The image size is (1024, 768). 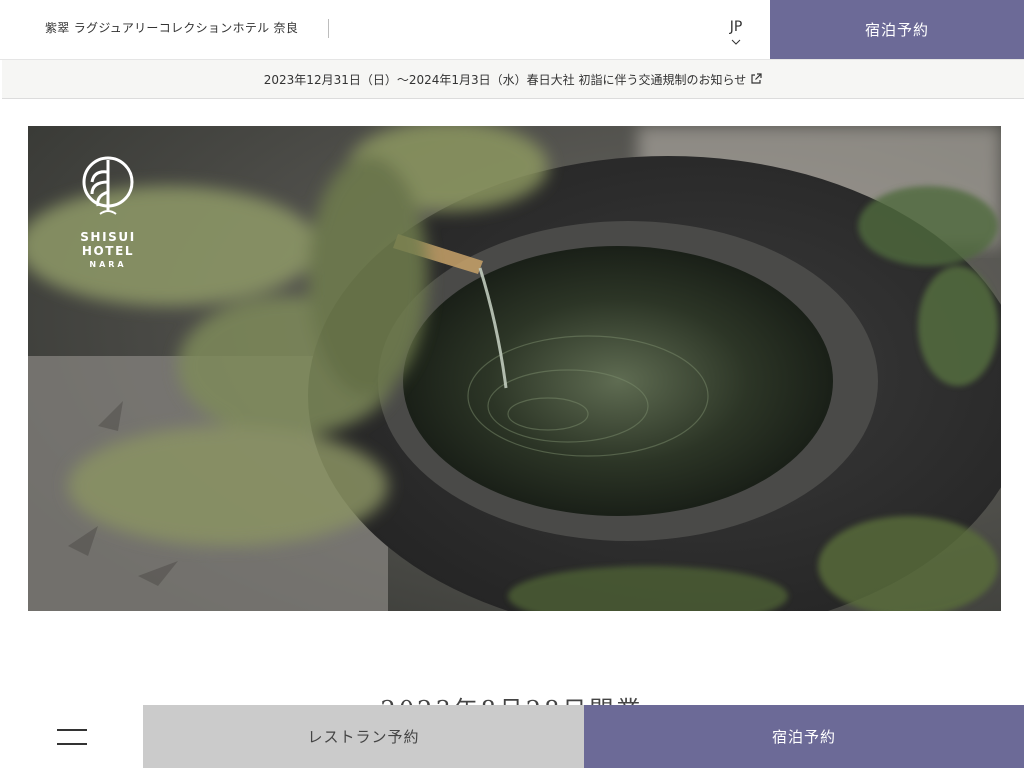 I want to click on hamburger-menu-icon, so click(x=71, y=736).